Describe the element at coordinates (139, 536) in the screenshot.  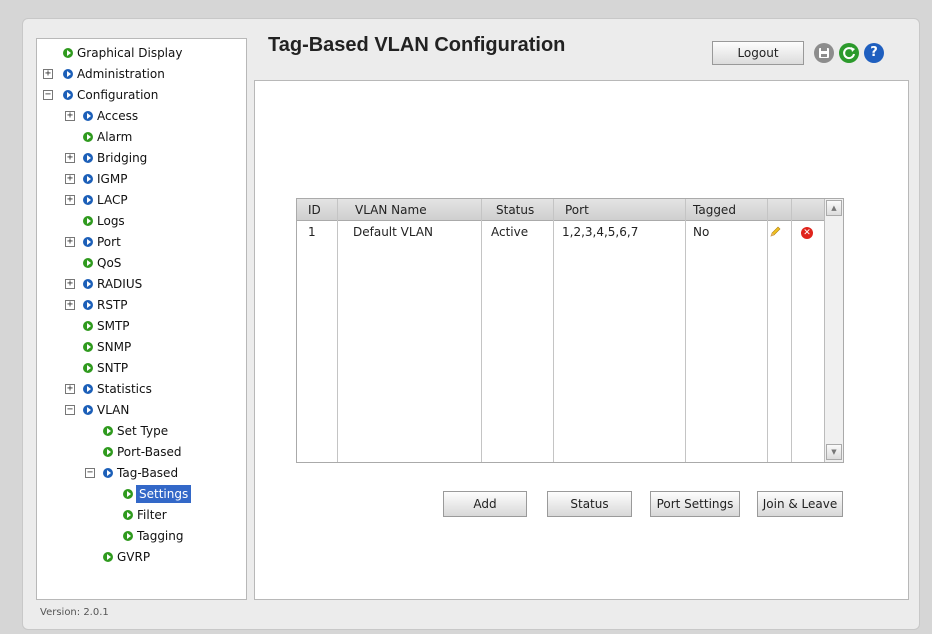
I see `tree-item-tagging: Tagging` at that location.